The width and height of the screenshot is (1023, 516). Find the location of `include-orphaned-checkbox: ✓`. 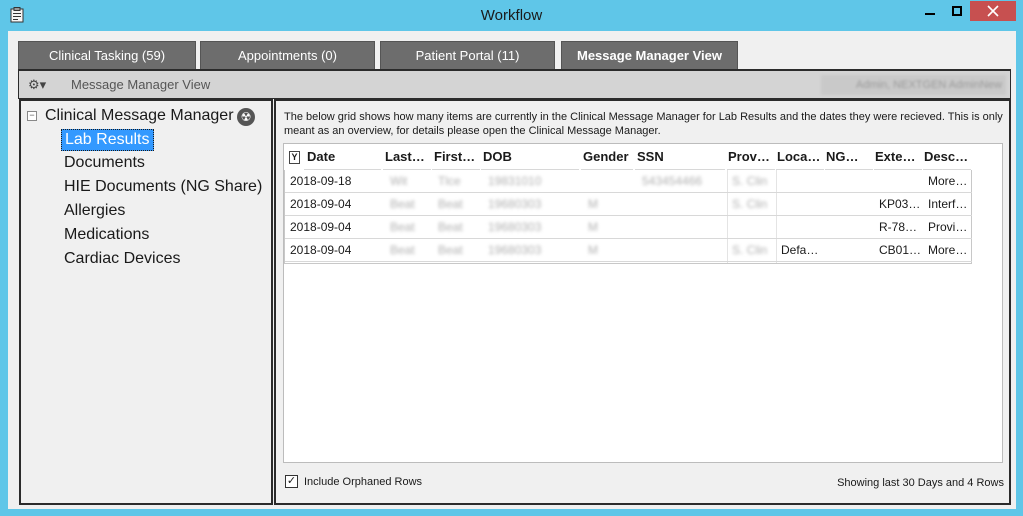

include-orphaned-checkbox: ✓ is located at coordinates (291, 481).